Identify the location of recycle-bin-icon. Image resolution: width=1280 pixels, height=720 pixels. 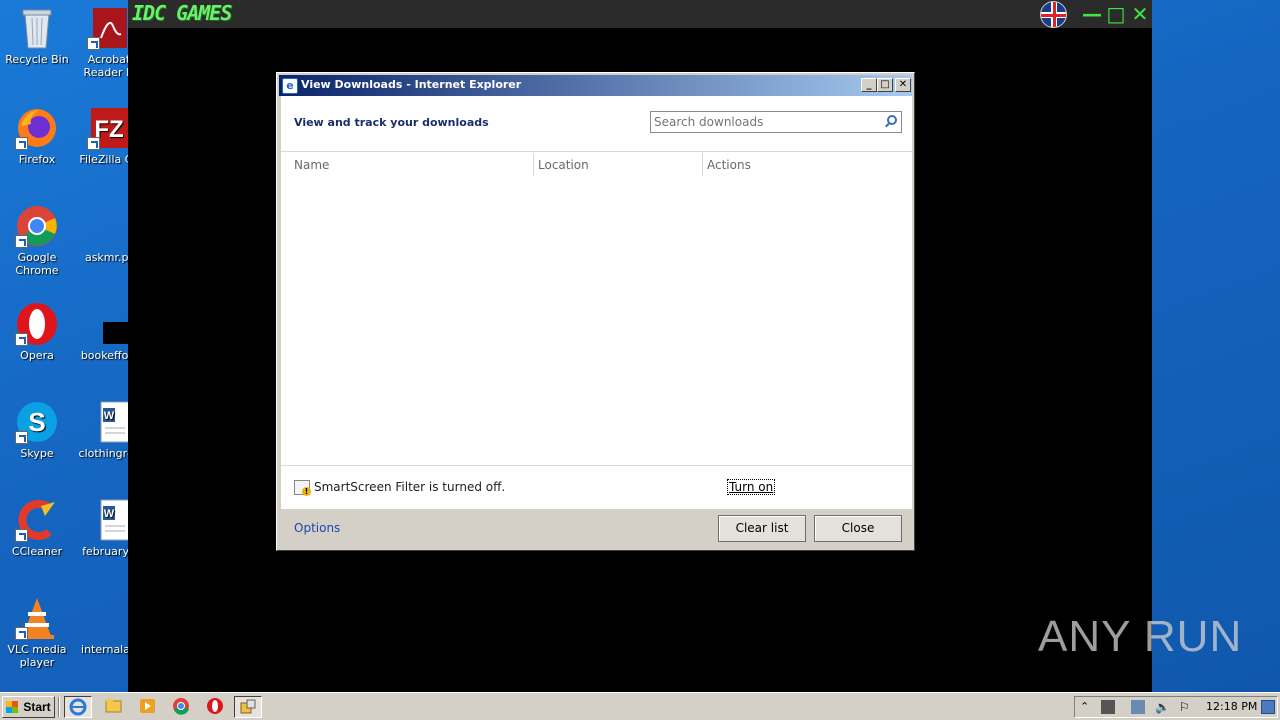
(37, 28).